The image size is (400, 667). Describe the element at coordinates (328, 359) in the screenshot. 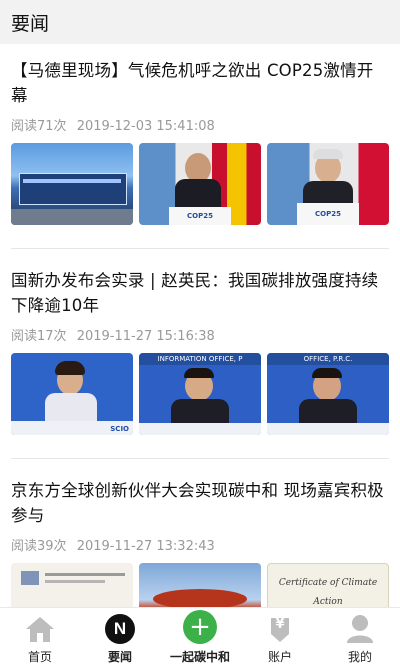

I see `thumbnail-caption: OFFICE, P.R.C.` at that location.